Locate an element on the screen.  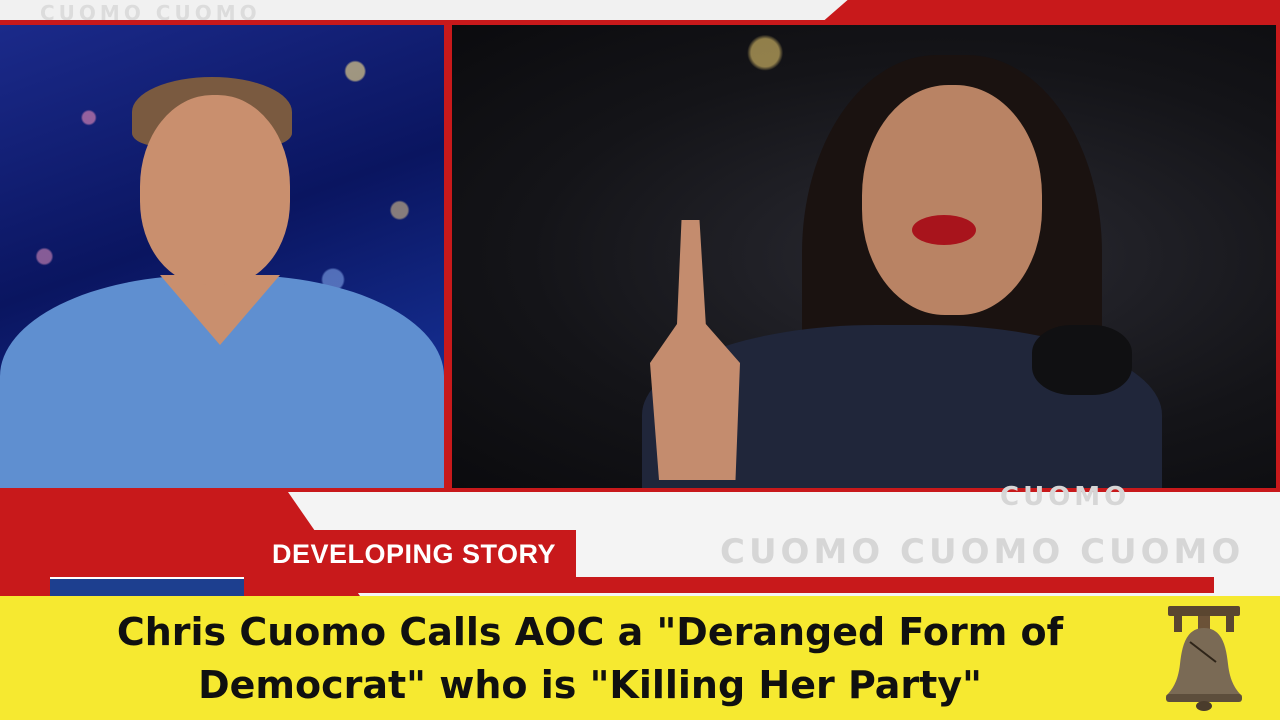
developing-story-label: DEVELOPING STORY is located at coordinates (414, 554).